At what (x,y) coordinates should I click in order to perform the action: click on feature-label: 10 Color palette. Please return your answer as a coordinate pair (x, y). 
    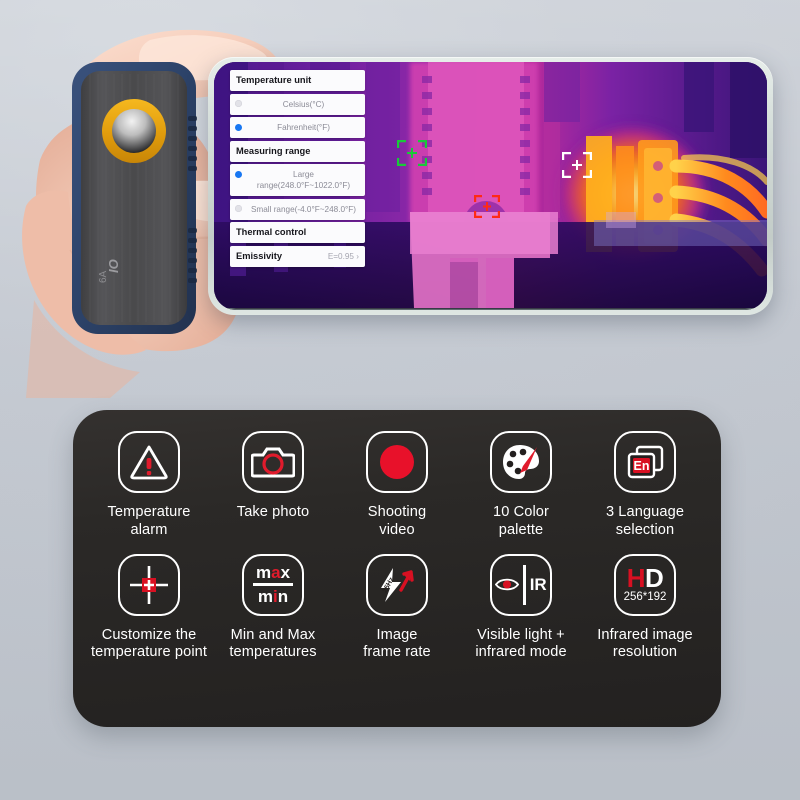
    Looking at the image, I should click on (521, 521).